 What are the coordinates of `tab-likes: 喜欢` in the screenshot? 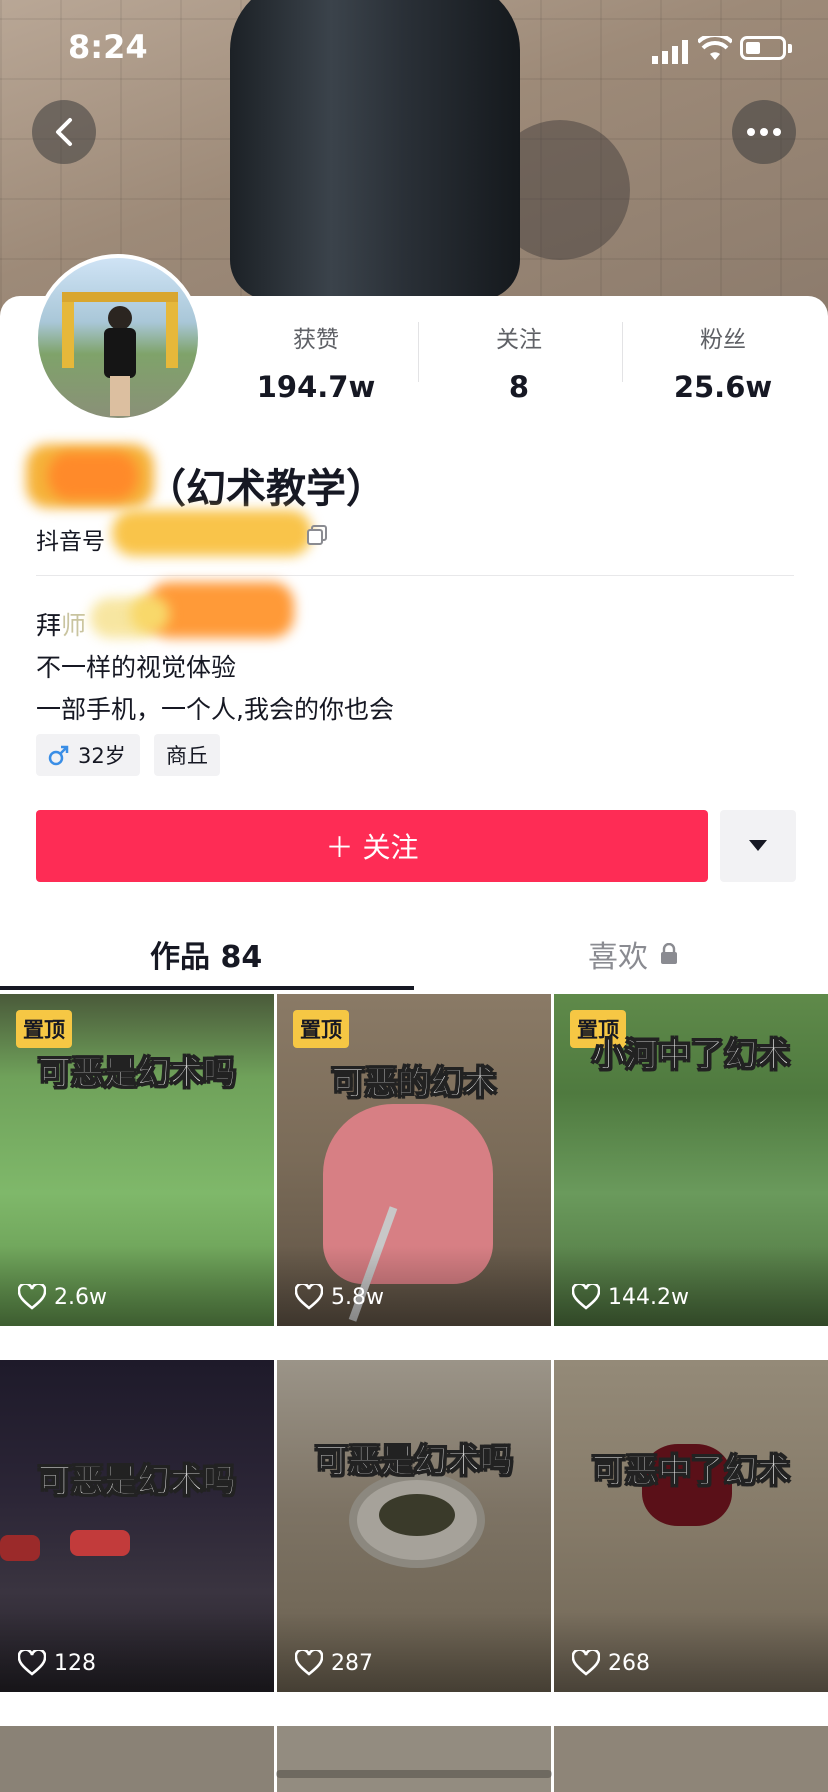 It's located at (633, 954).